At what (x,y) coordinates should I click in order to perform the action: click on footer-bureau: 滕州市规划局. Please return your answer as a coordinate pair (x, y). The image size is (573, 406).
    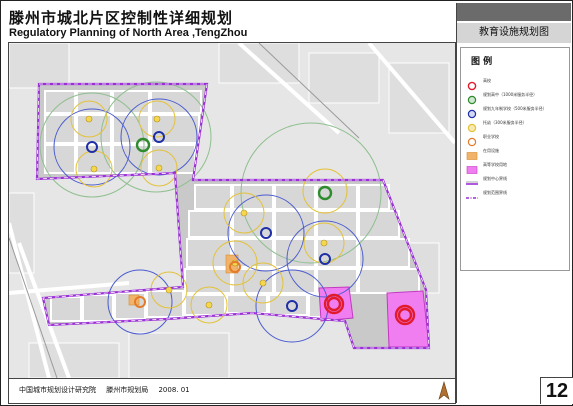
    Looking at the image, I should click on (127, 390).